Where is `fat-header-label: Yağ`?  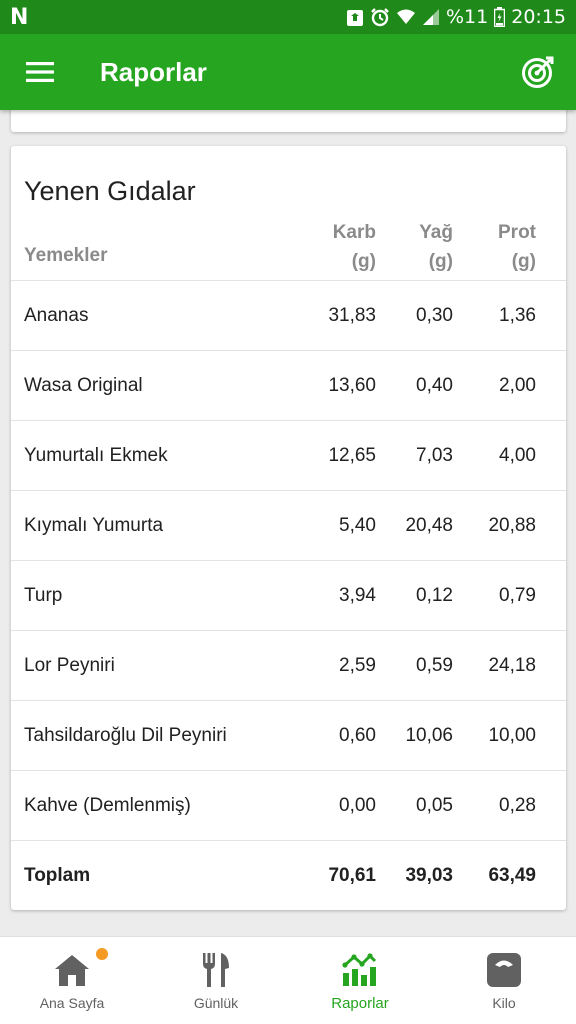
fat-header-label: Yağ is located at coordinates (436, 232).